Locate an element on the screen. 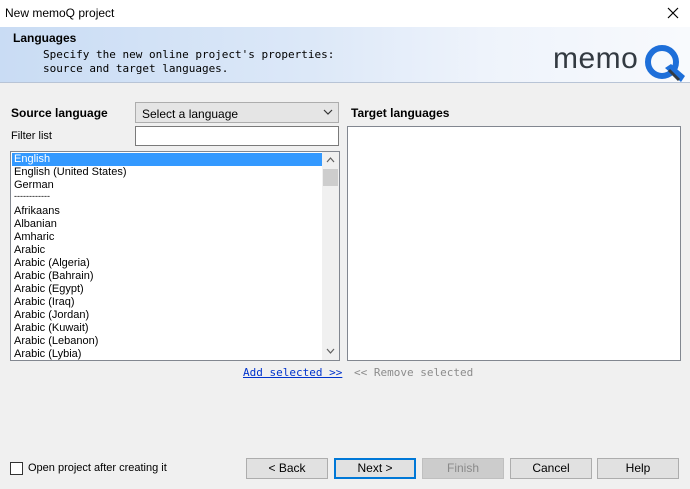 The height and width of the screenshot is (489, 690). list-item: Albanian is located at coordinates (167, 224).